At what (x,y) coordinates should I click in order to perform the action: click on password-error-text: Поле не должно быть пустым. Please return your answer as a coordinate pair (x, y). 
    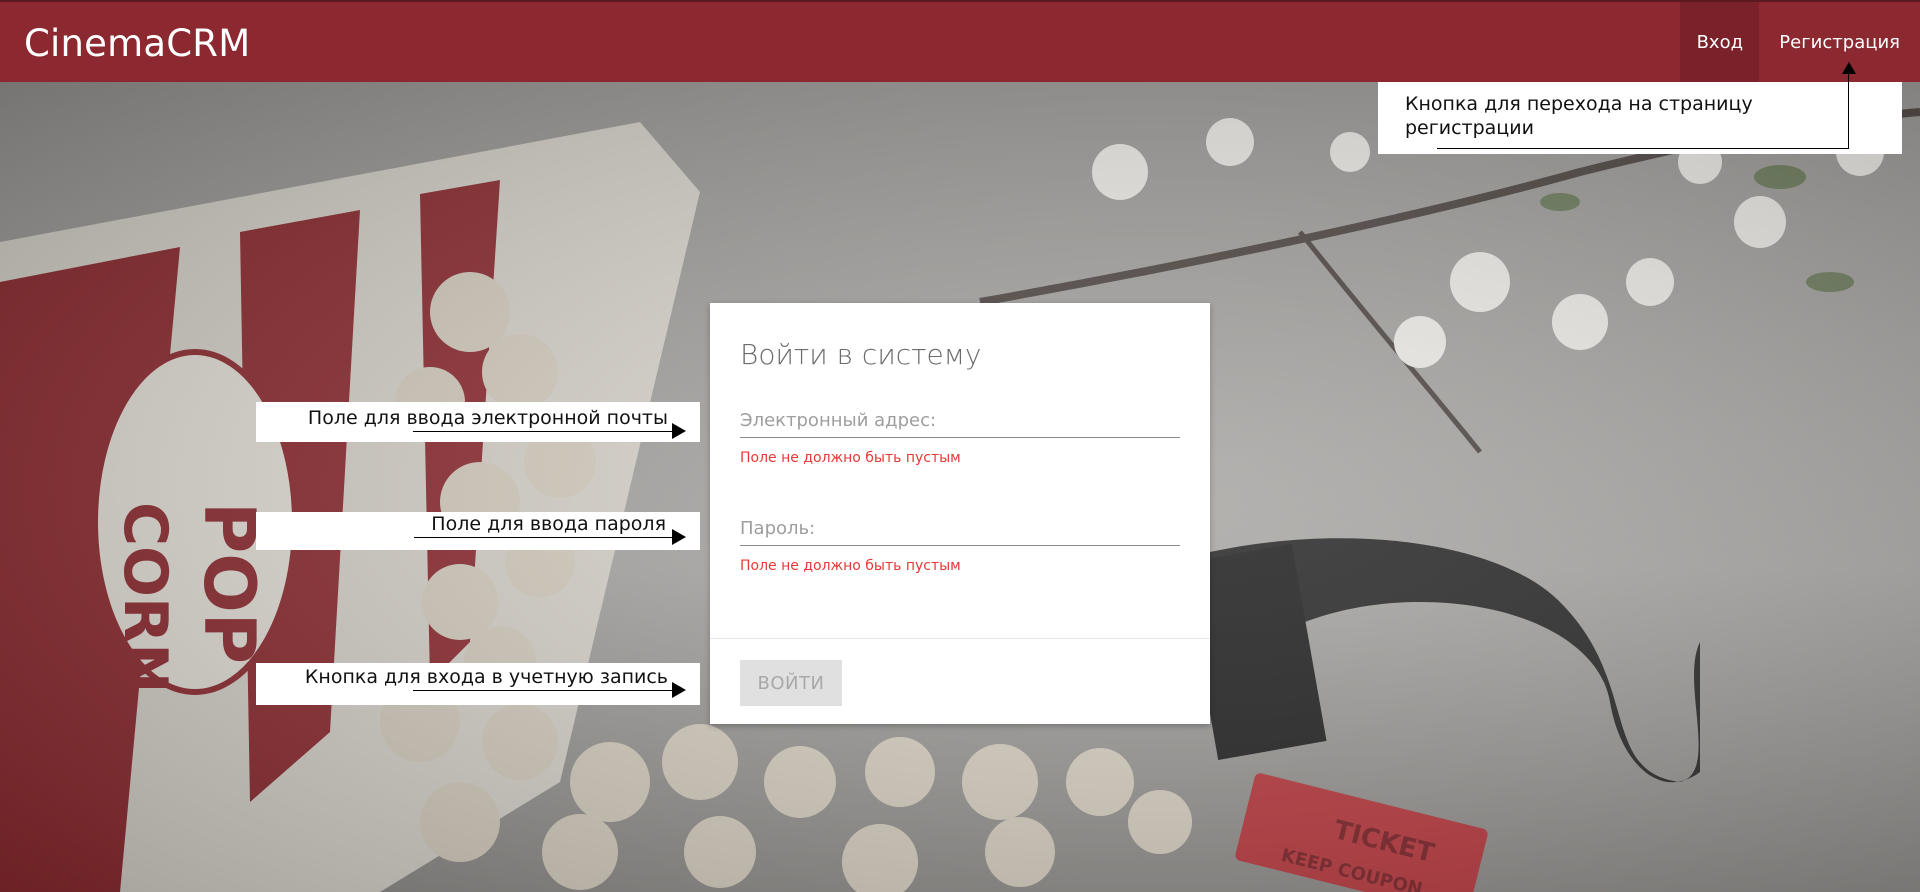
    Looking at the image, I should click on (850, 566).